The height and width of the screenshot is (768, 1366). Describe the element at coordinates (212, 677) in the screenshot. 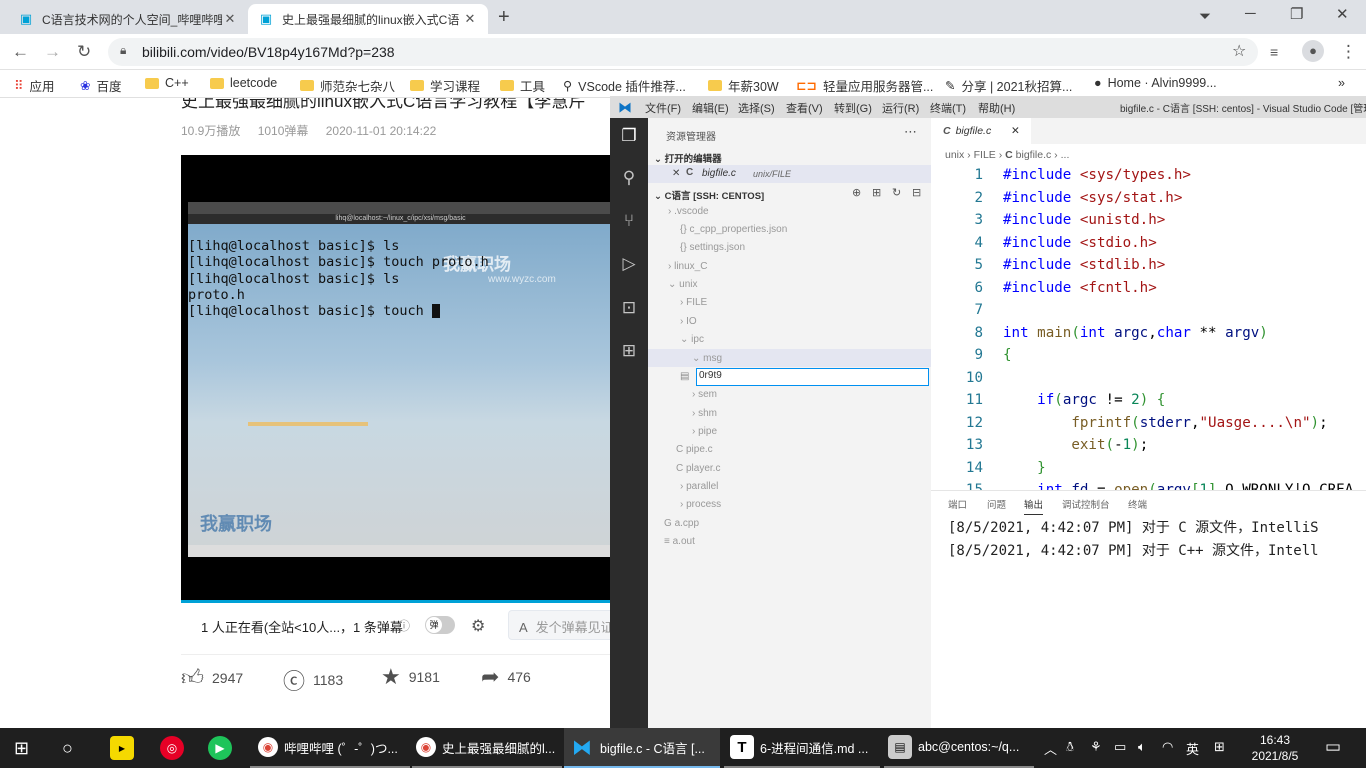

I see `like-button: 👍︎ 2947` at that location.